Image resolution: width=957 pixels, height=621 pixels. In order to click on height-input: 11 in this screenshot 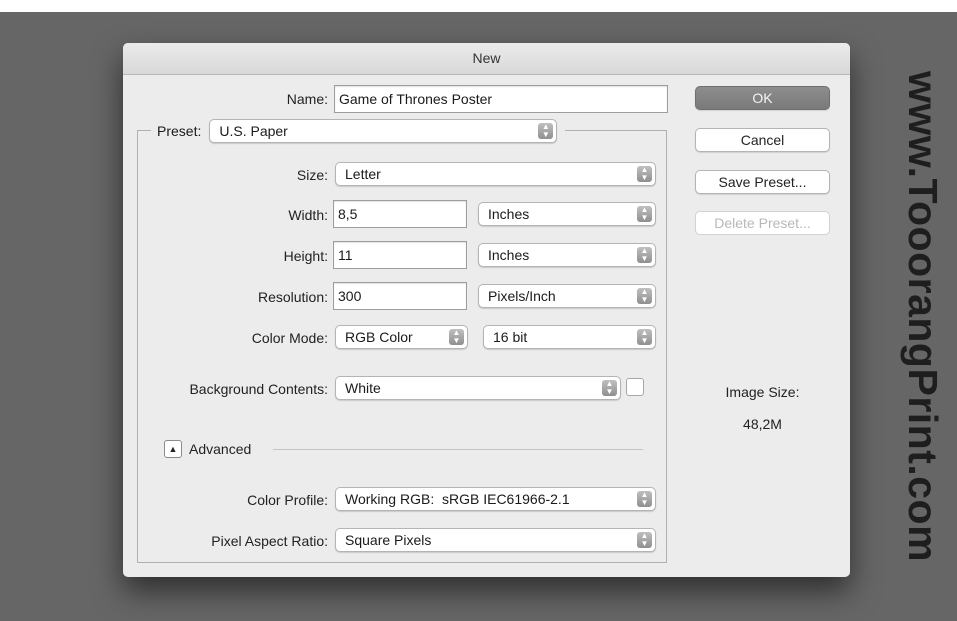, I will do `click(400, 255)`.